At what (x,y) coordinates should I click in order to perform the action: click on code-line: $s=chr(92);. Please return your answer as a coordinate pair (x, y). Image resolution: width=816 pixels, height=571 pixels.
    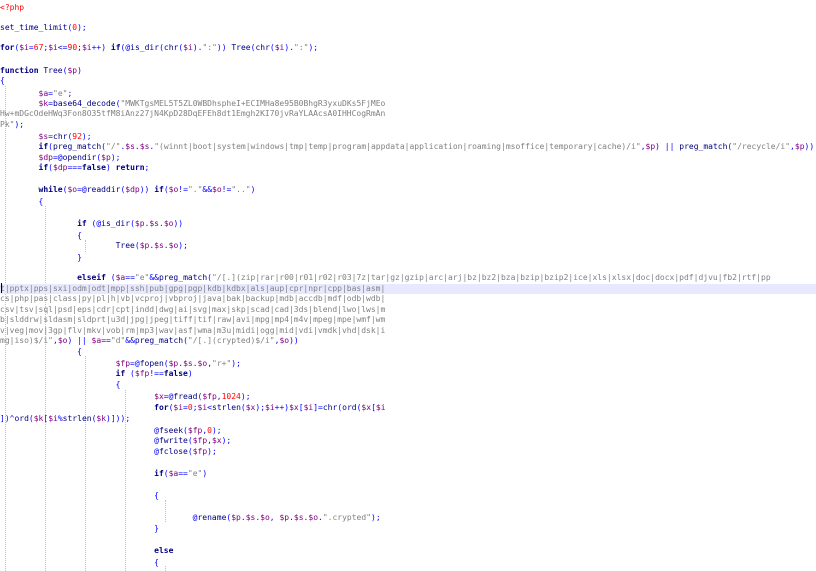
    Looking at the image, I should click on (408, 137).